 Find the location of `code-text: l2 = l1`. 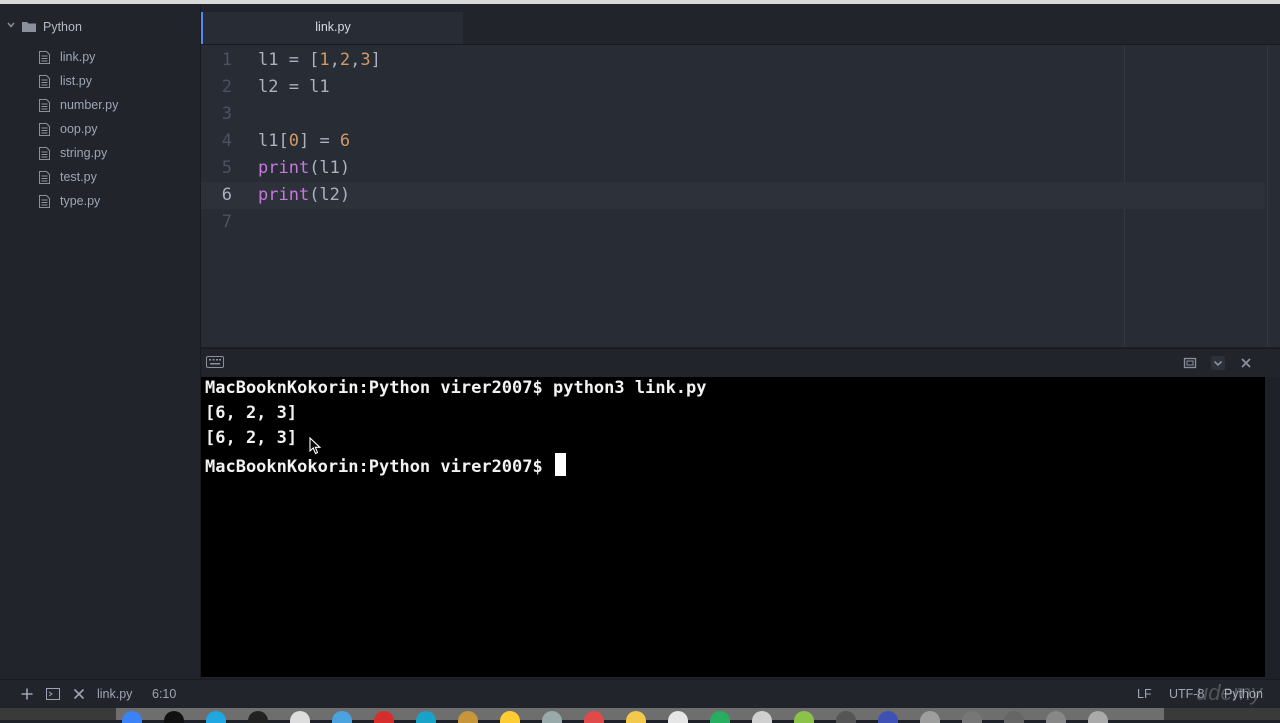

code-text: l2 = l1 is located at coordinates (294, 87).